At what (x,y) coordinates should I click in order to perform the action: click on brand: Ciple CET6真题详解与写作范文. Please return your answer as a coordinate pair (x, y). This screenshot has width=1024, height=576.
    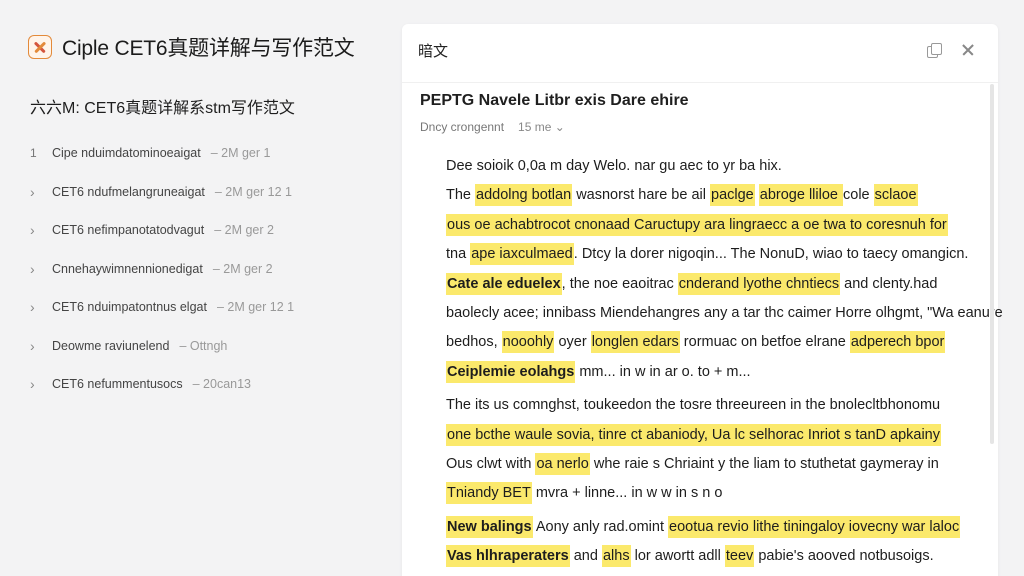
    Looking at the image, I should click on (191, 47).